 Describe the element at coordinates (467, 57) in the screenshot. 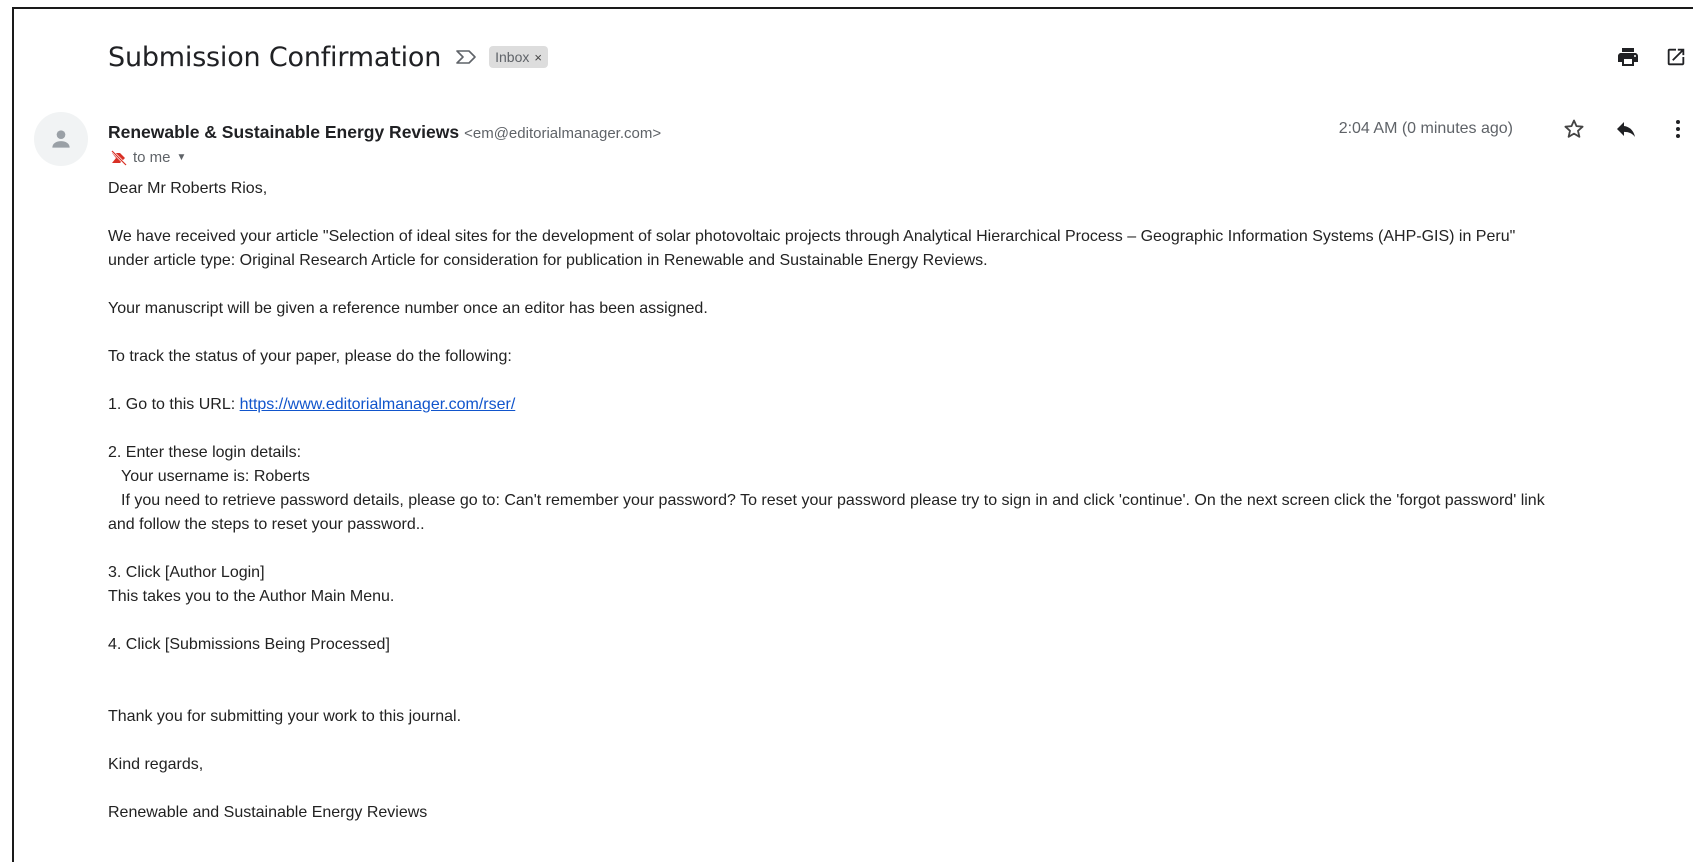

I see `importance-marker-icon` at that location.